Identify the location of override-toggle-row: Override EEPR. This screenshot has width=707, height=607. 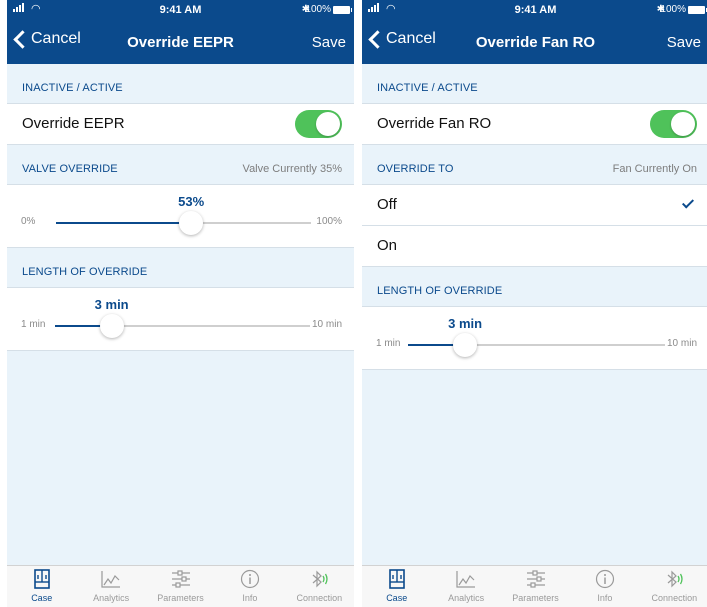
(180, 124).